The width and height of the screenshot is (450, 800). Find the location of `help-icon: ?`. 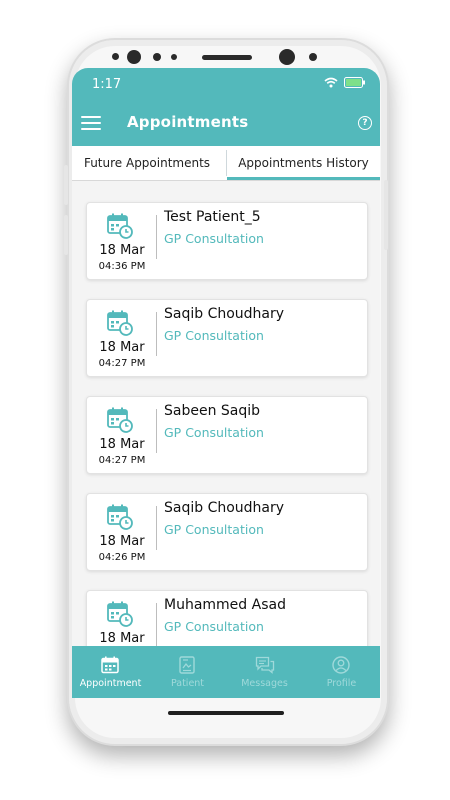

help-icon: ? is located at coordinates (365, 123).